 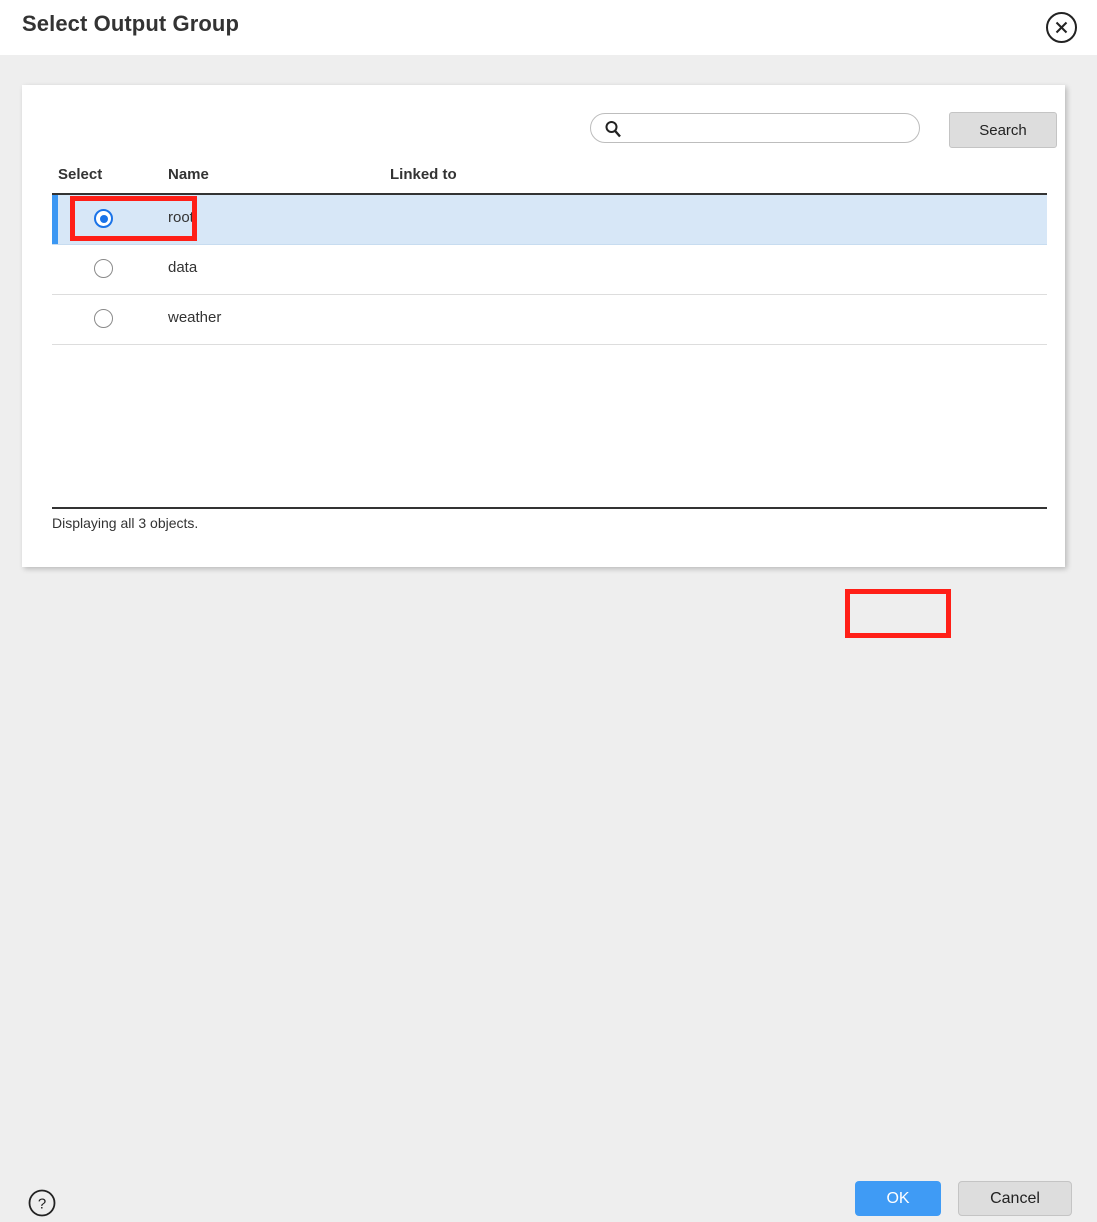 I want to click on close-button, so click(x=1061, y=27).